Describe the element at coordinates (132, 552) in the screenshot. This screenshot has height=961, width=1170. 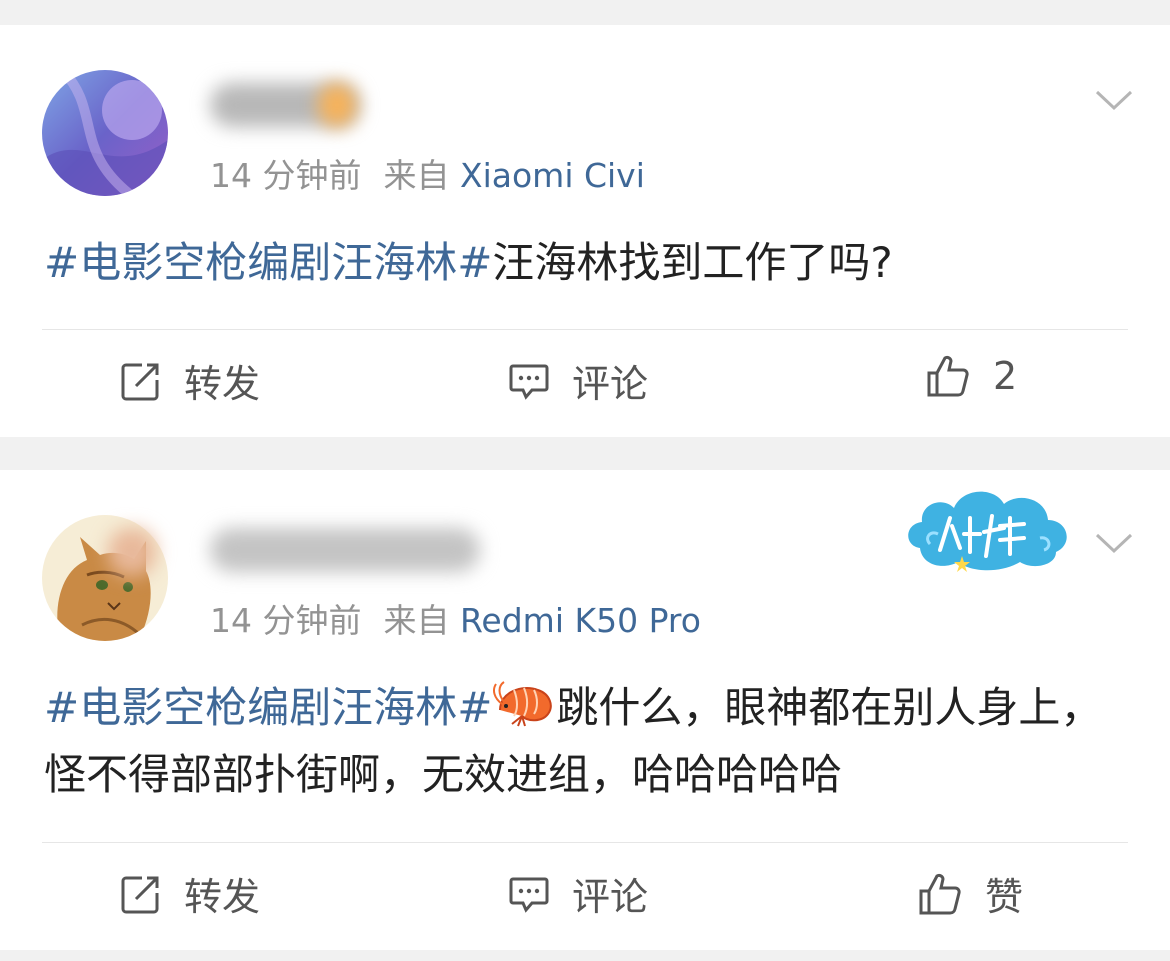
I see `avatar-badge-blurred` at that location.